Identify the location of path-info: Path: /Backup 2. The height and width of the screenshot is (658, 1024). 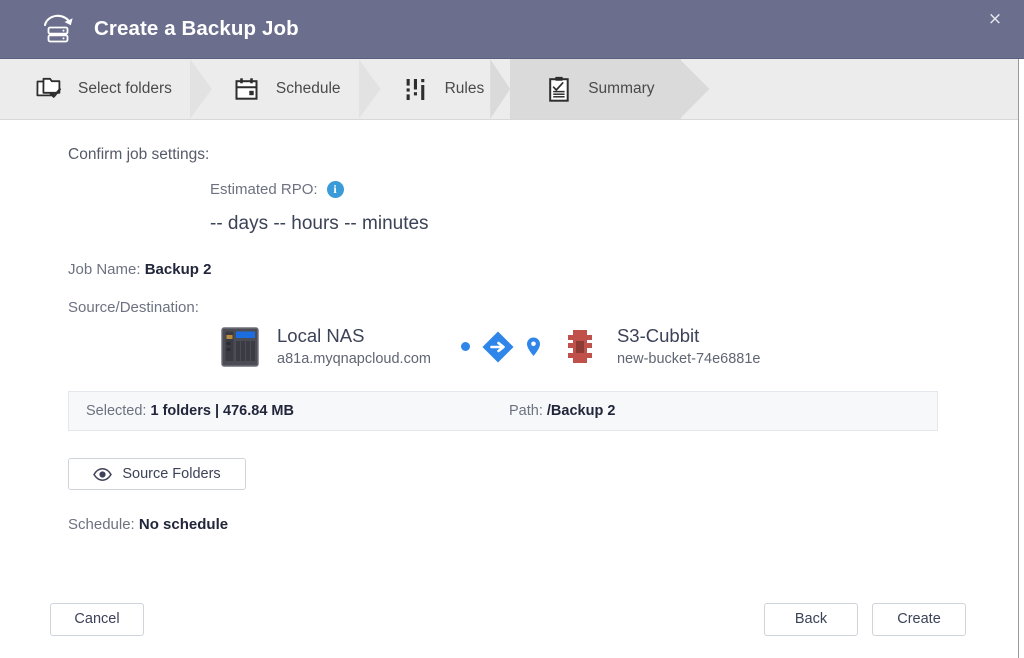
(562, 411).